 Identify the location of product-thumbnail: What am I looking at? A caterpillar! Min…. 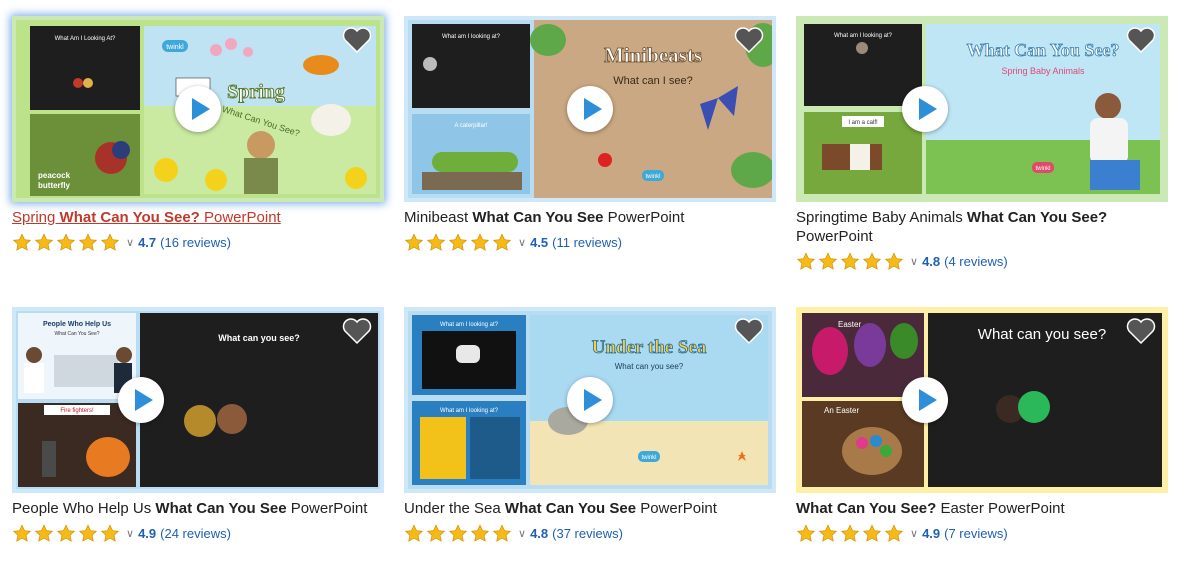
(590, 109).